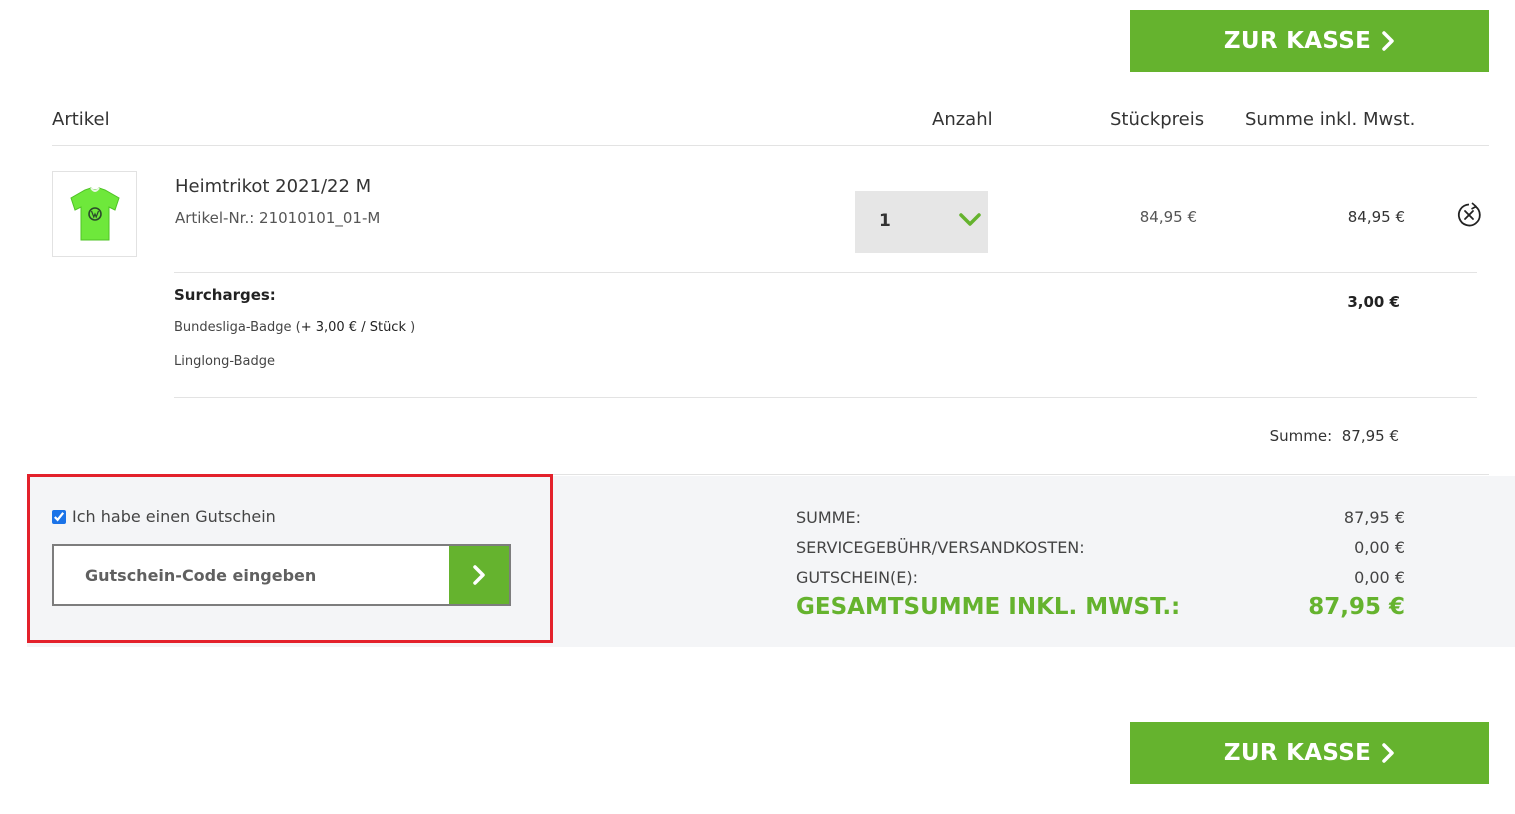 The width and height of the screenshot is (1515, 814). I want to click on surcharges-title: Surcharges:, so click(225, 295).